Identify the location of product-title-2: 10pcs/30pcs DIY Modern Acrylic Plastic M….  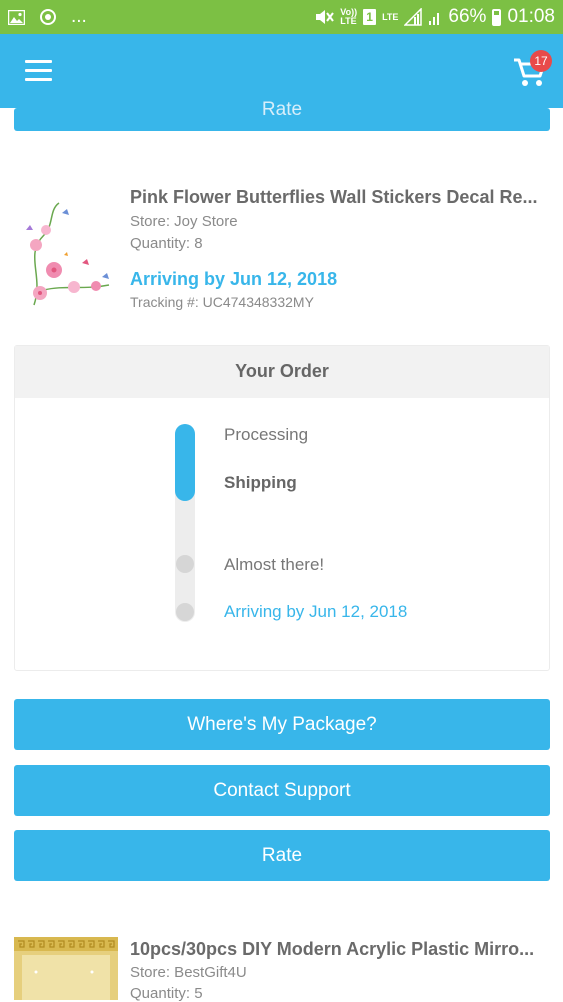
(339, 949).